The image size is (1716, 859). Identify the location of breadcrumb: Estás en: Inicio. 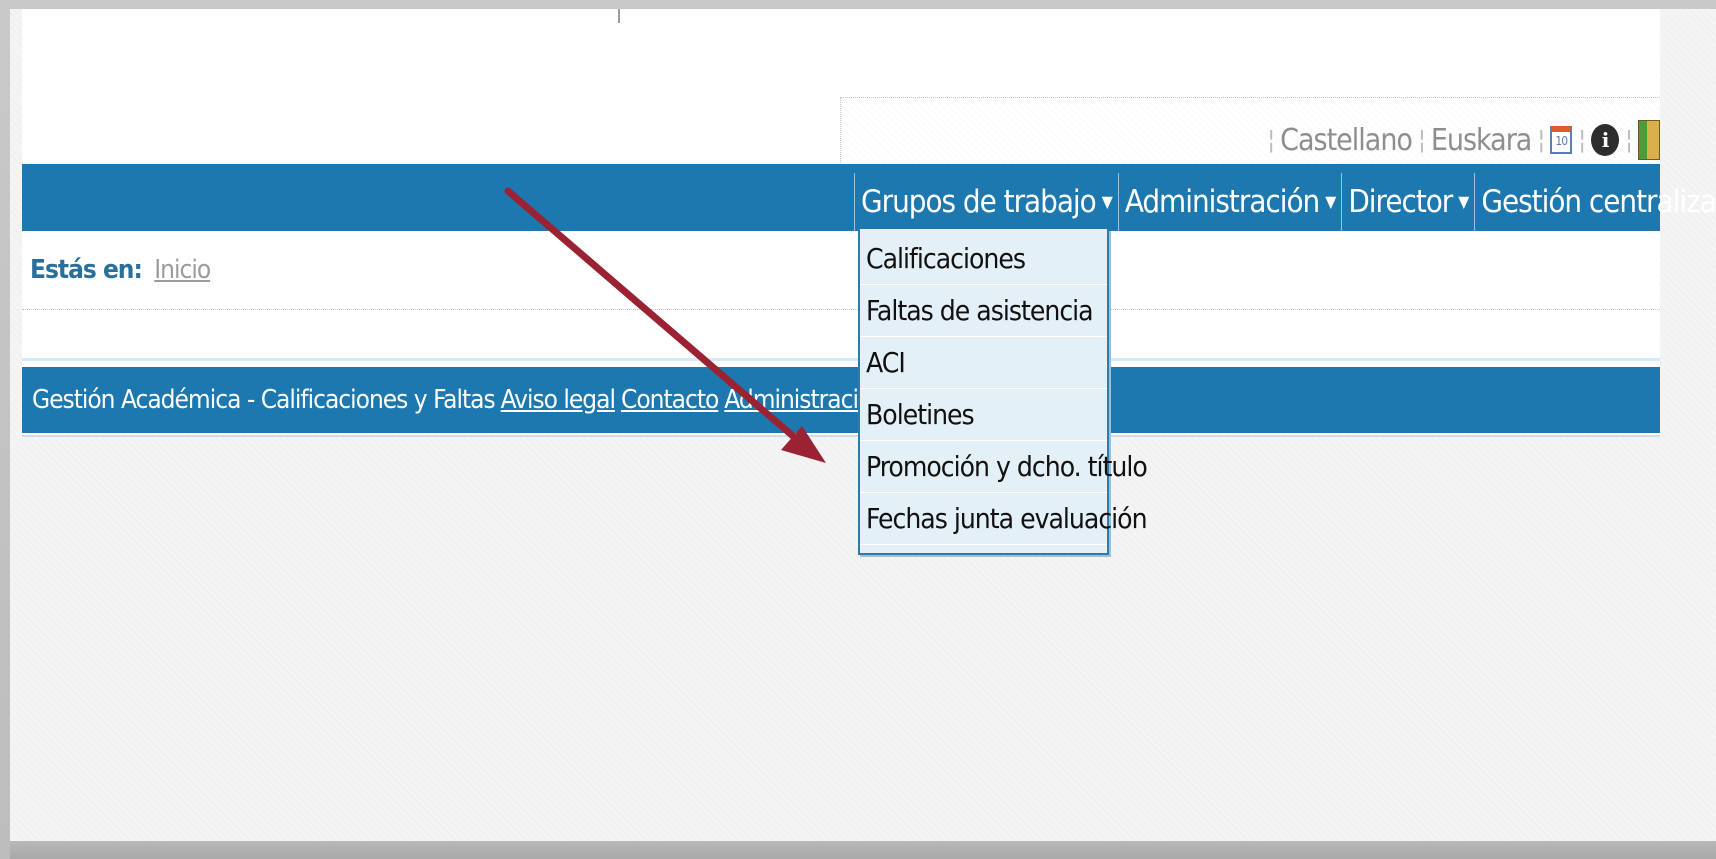
(120, 270).